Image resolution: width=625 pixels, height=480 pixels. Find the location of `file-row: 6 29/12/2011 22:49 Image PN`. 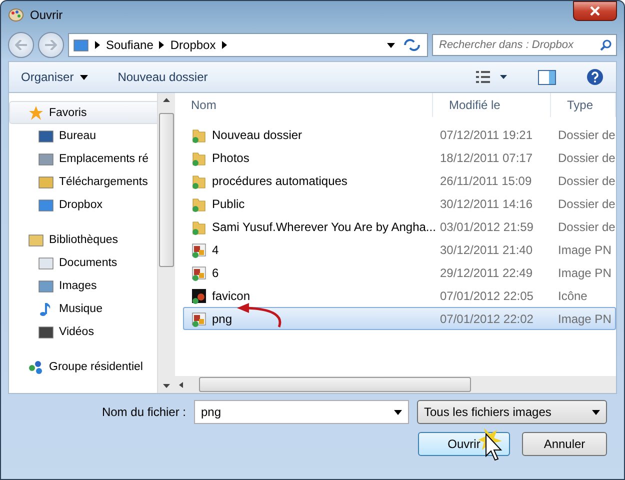

file-row: 6 29/12/2011 22:49 Image PN is located at coordinates (399, 272).